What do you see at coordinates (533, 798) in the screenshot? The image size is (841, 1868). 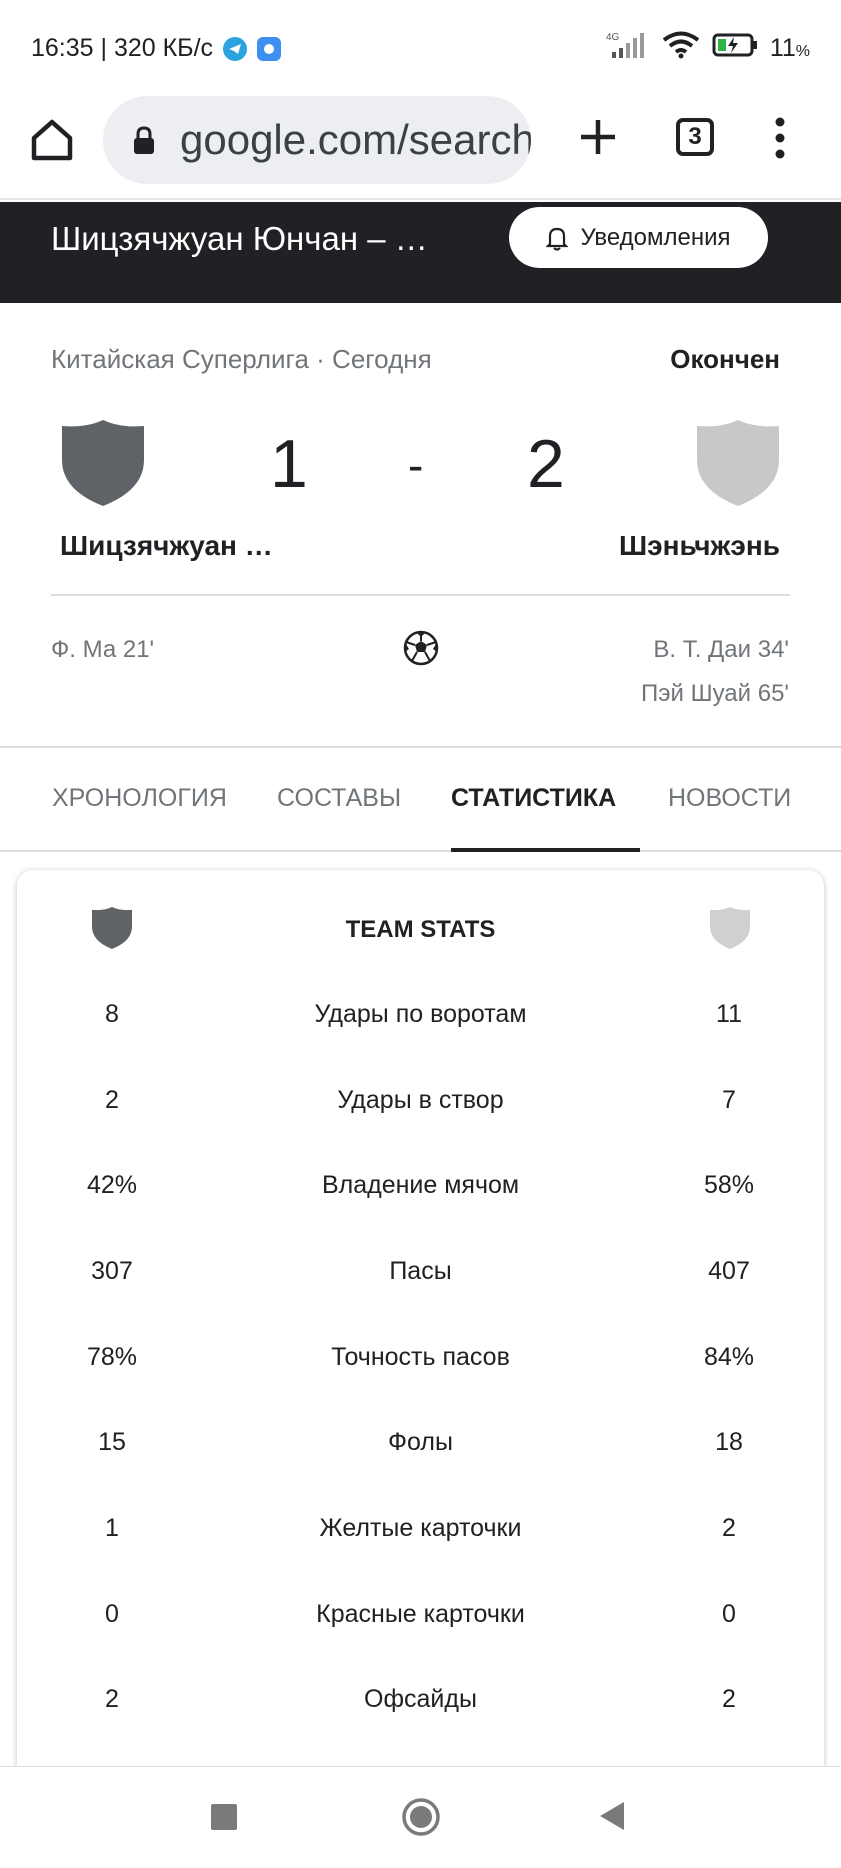 I see `tab-statistics: СТАТИСТИКА` at bounding box center [533, 798].